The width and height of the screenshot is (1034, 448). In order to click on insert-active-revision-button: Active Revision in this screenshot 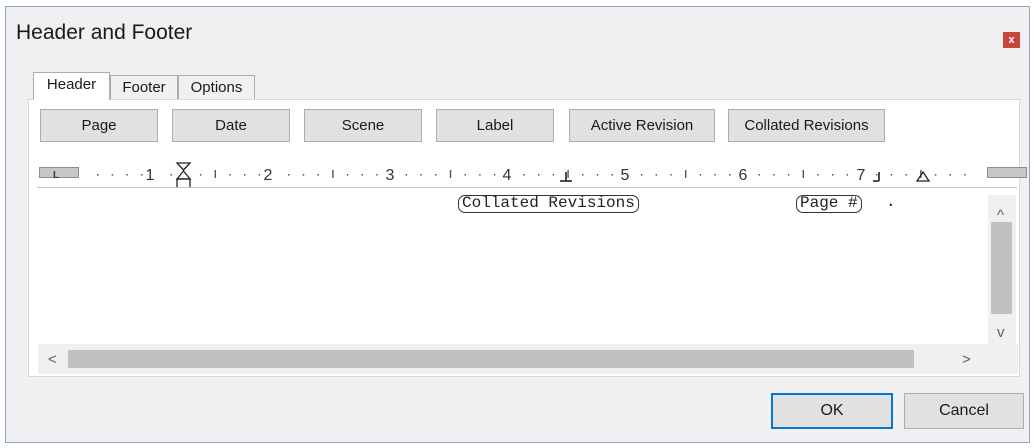, I will do `click(642, 125)`.